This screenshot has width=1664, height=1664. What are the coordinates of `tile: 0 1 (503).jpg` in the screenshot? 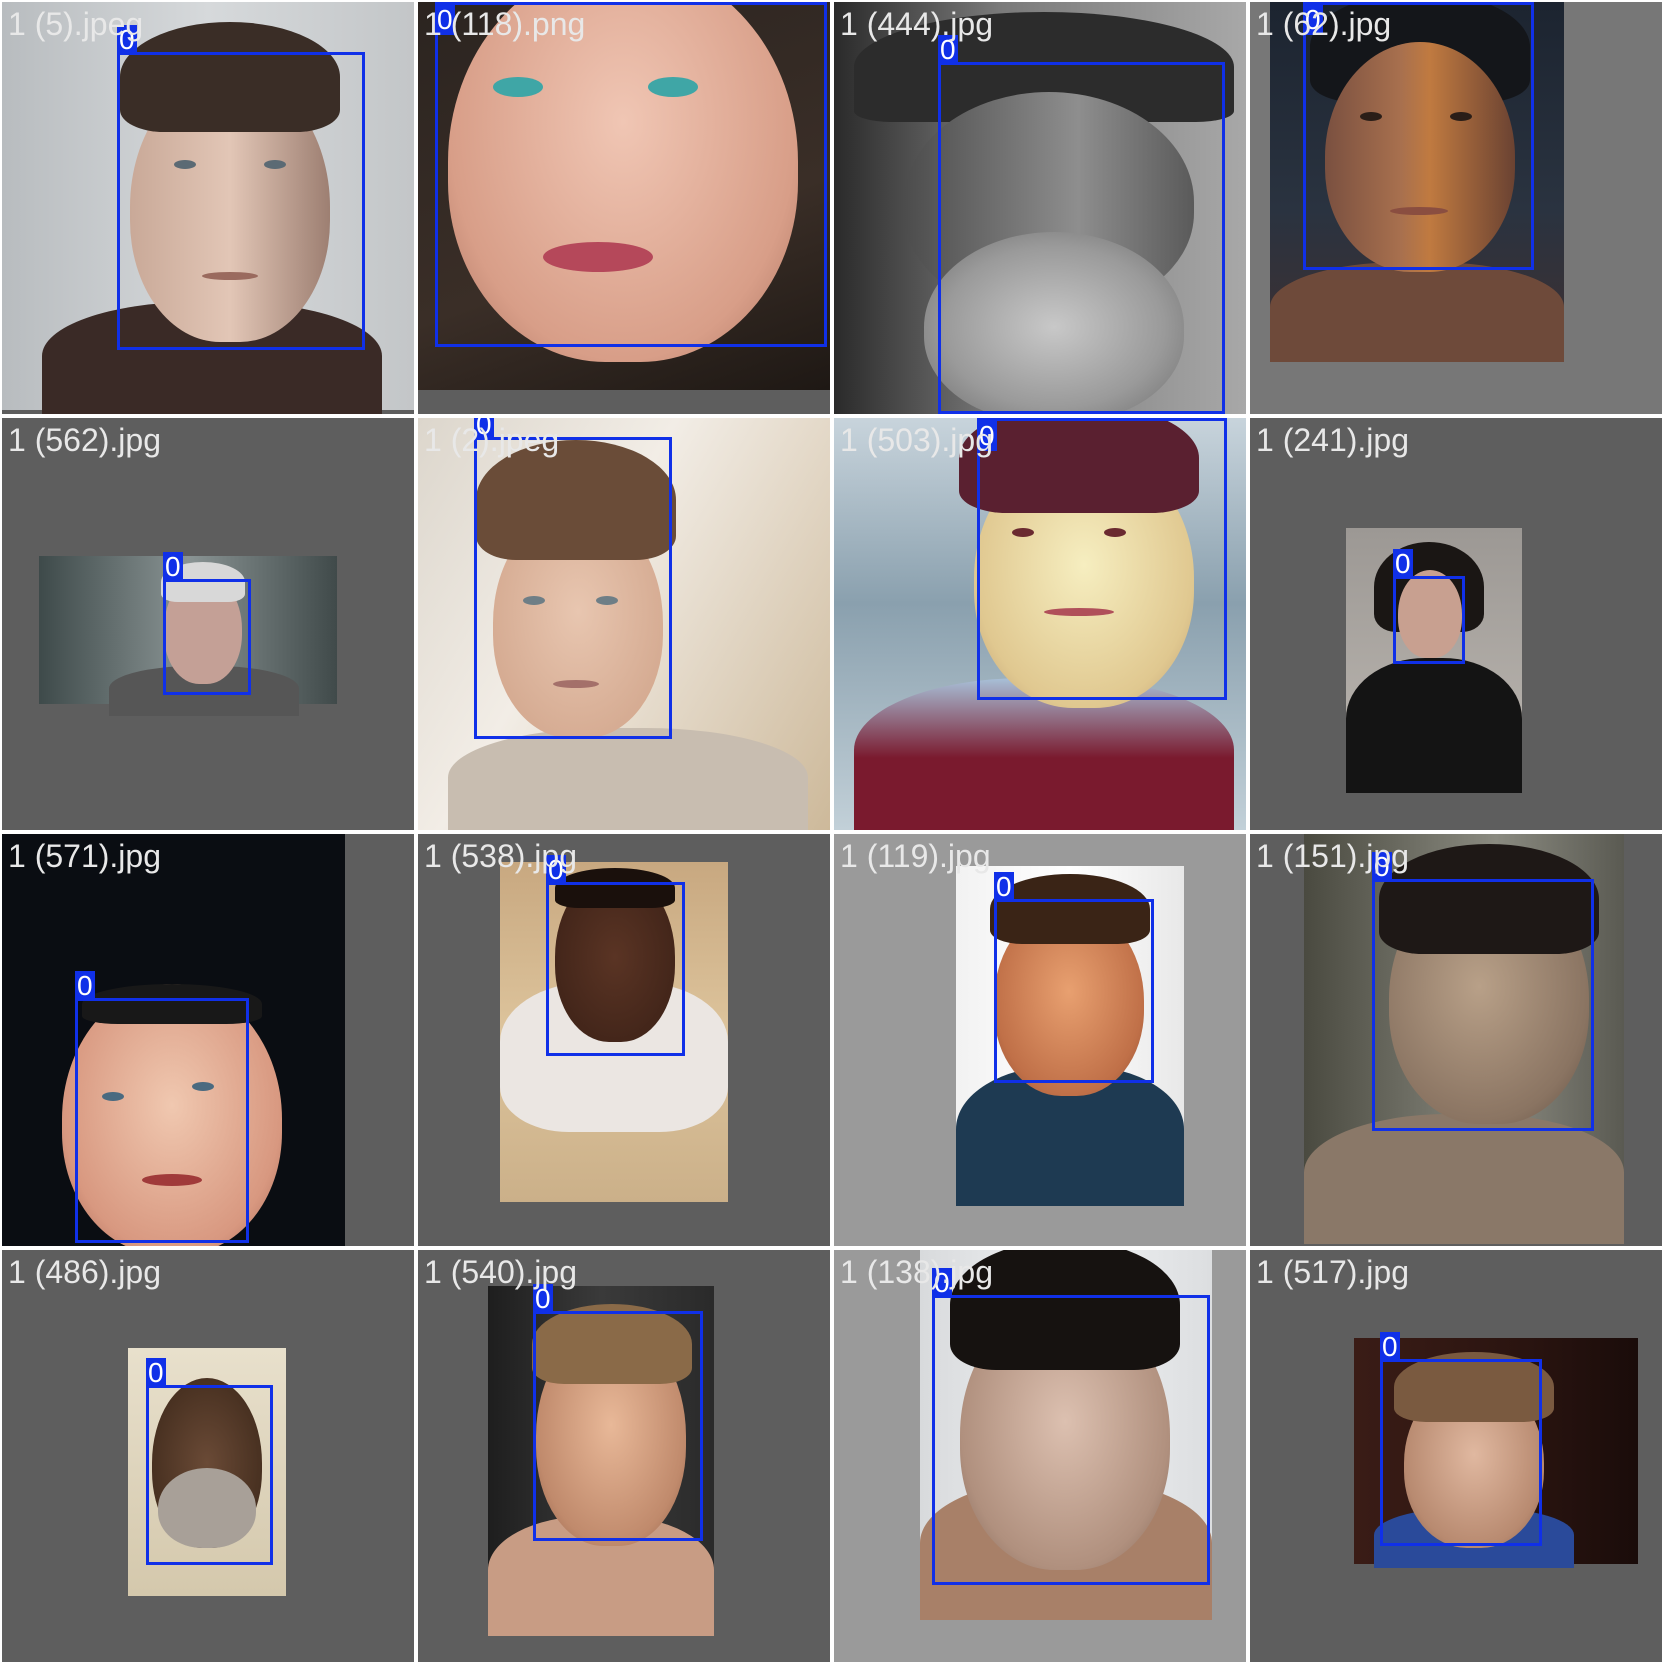 It's located at (1040, 624).